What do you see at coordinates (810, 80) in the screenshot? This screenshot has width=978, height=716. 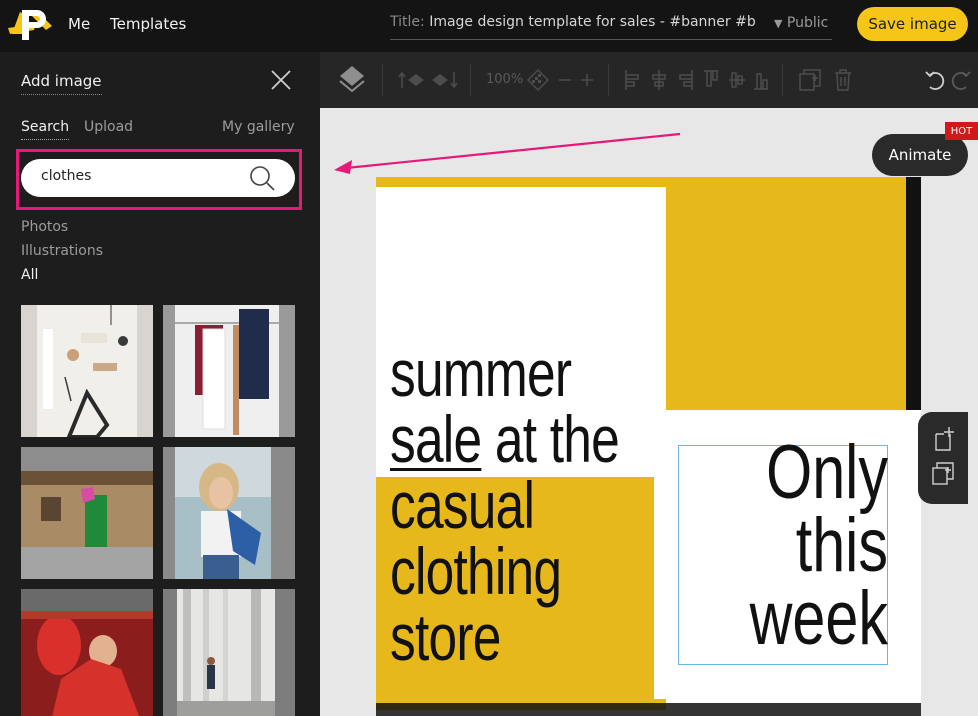 I see `duplicate-icon` at bounding box center [810, 80].